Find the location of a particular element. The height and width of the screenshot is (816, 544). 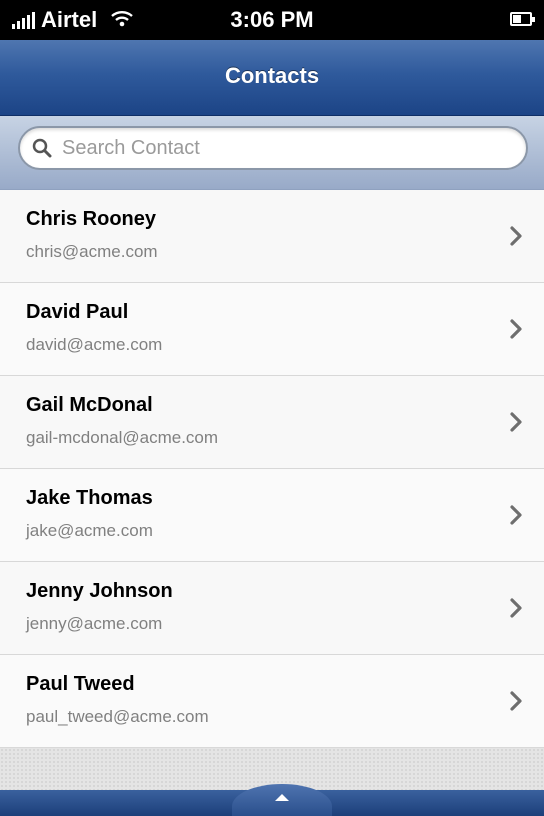

list-item: David Paul david@acme.com is located at coordinates (272, 329).